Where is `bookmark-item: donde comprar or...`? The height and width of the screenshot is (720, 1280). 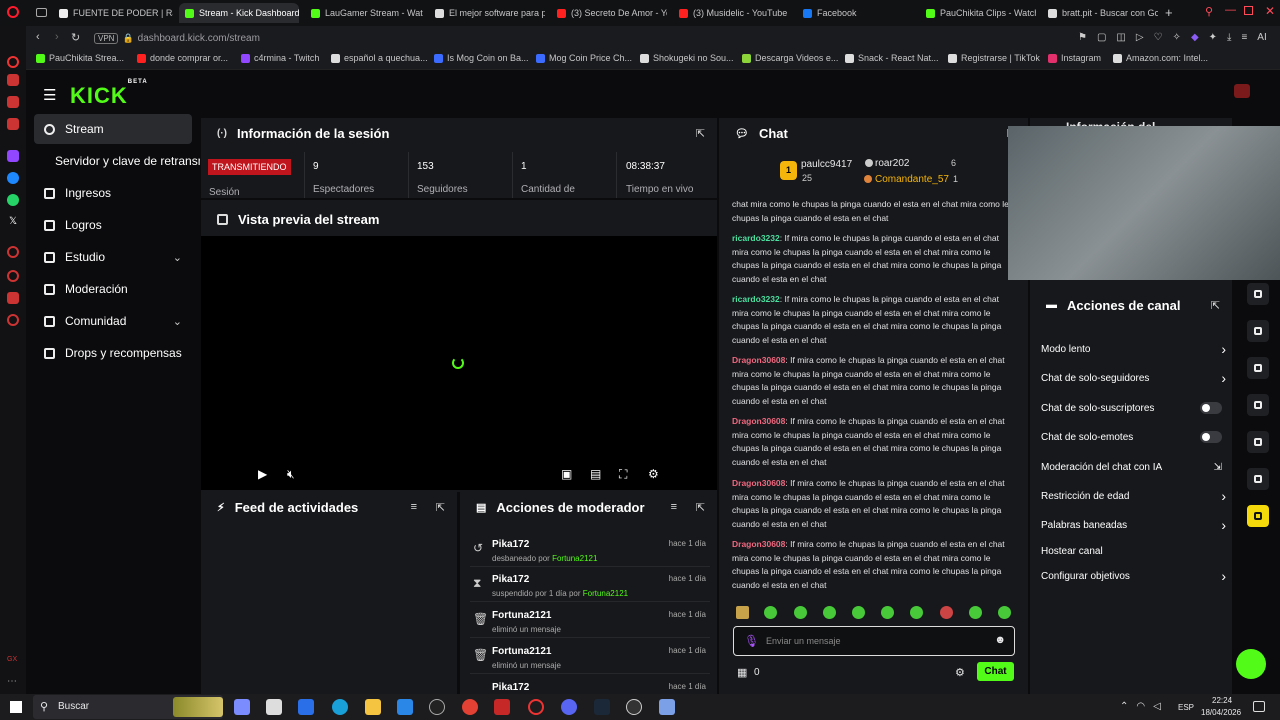 bookmark-item: donde comprar or... is located at coordinates (182, 58).